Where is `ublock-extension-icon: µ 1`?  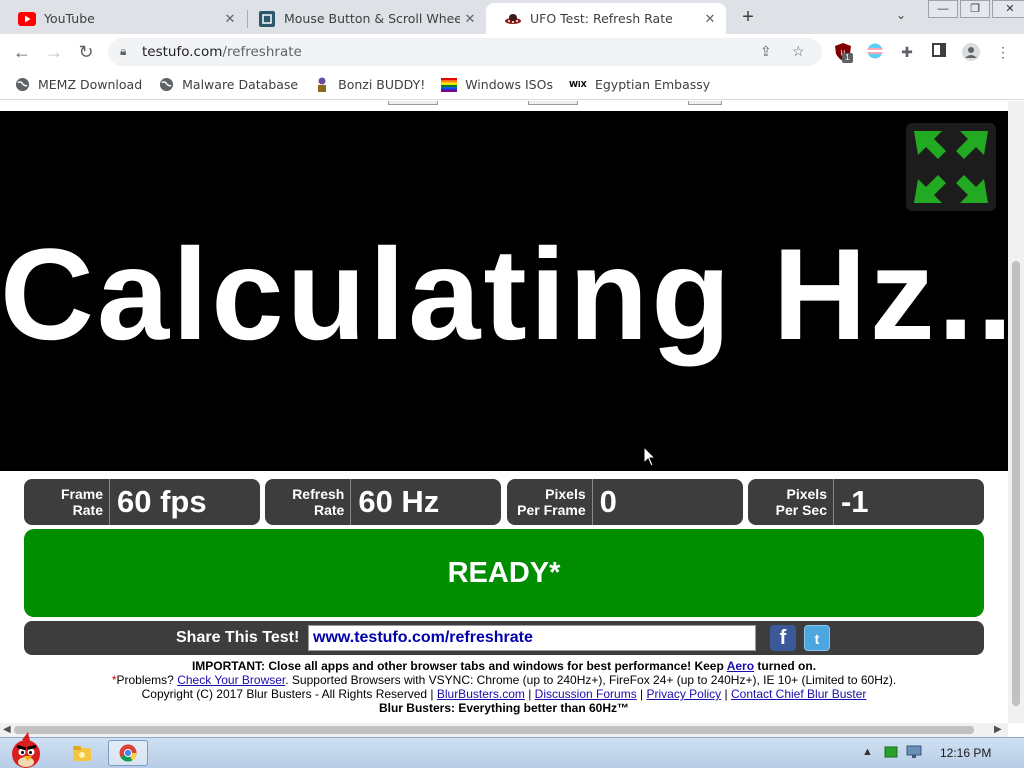 ublock-extension-icon: µ 1 is located at coordinates (843, 53).